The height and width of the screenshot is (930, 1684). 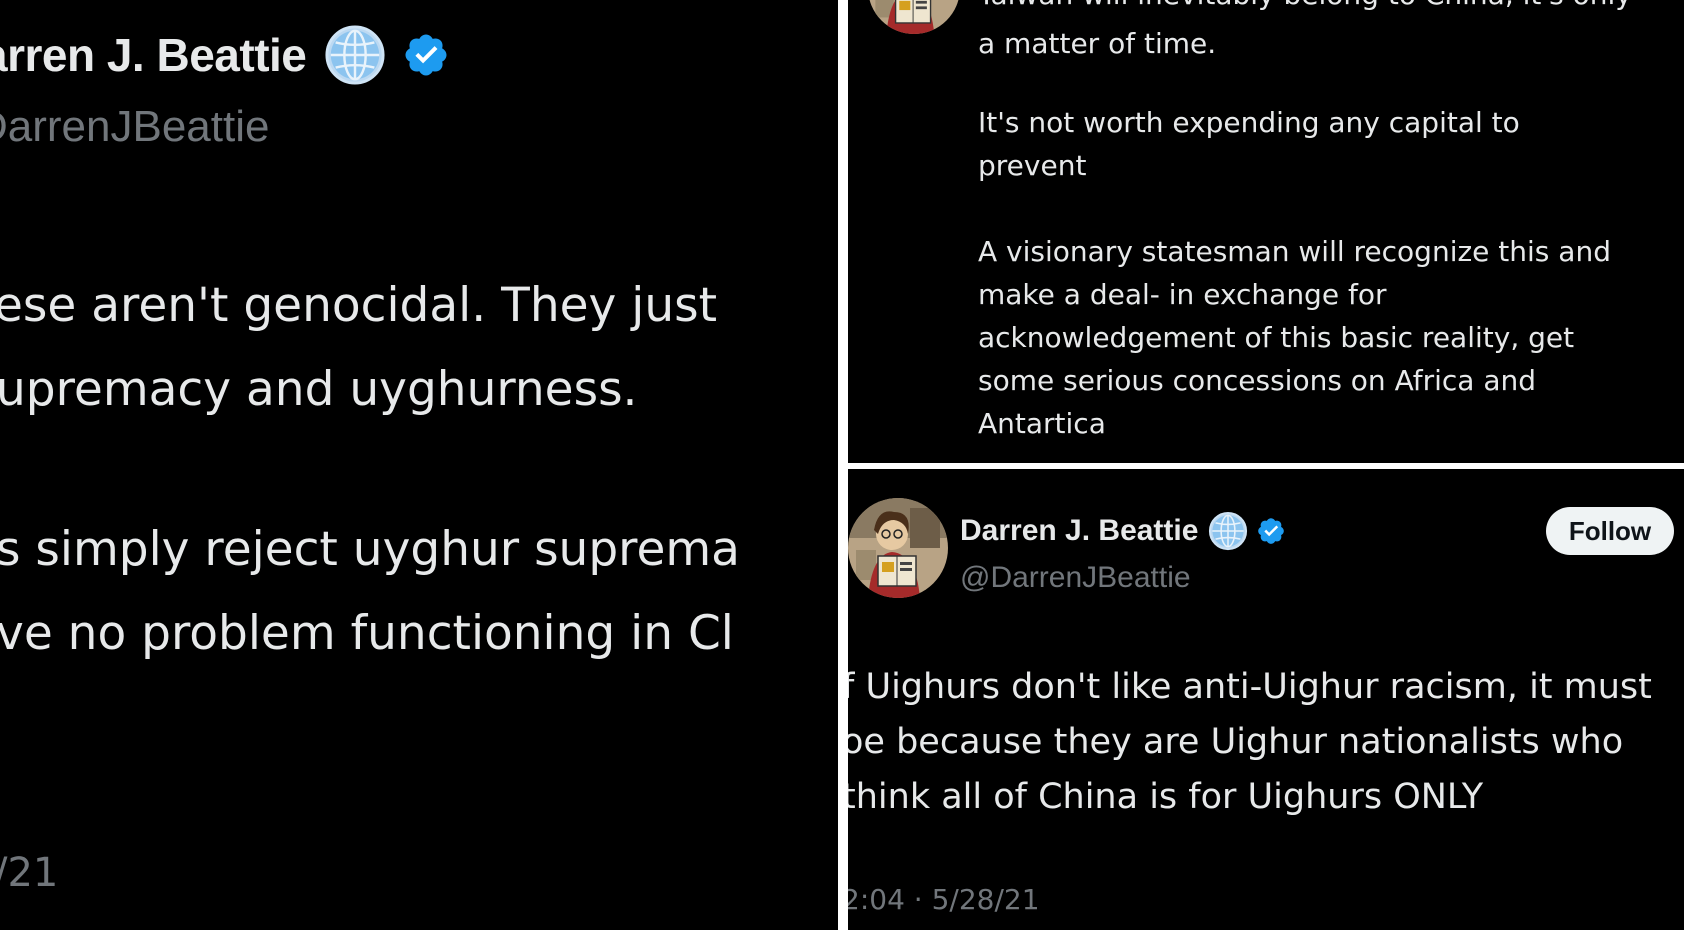 What do you see at coordinates (1249, 122) in the screenshot?
I see `tweet-text-line: It's not worth expending any capital to` at bounding box center [1249, 122].